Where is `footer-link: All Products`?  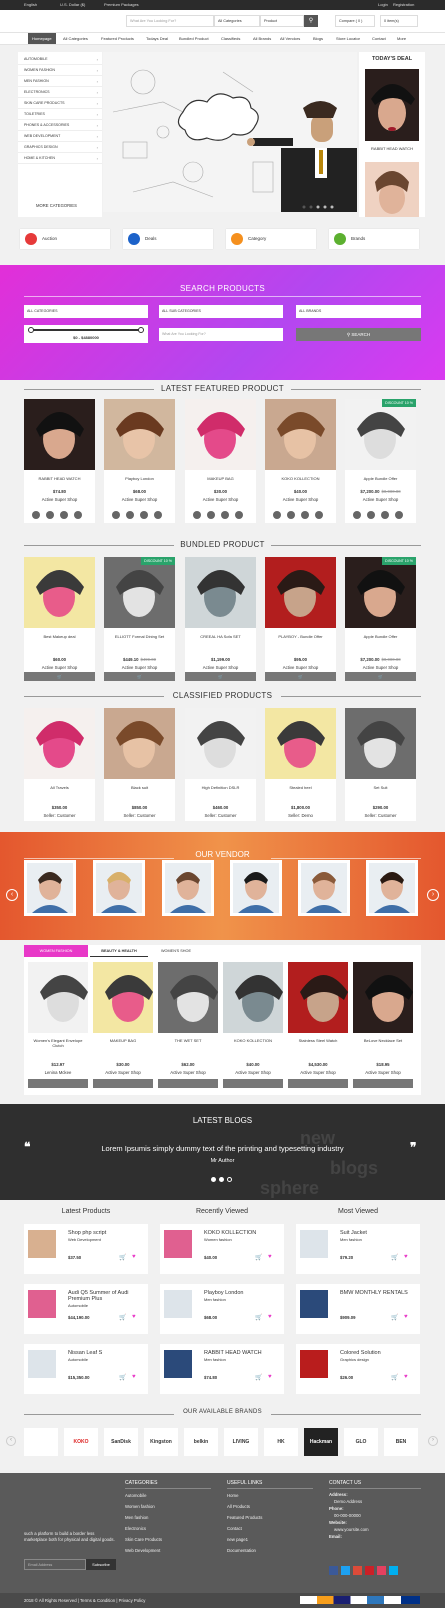
footer-link: All Products is located at coordinates (238, 1506).